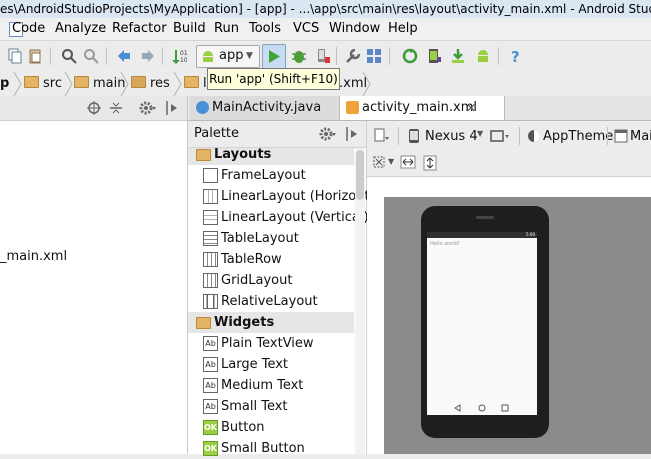  I want to click on palette-item-relativelayout: RelativeLayout, so click(273, 301).